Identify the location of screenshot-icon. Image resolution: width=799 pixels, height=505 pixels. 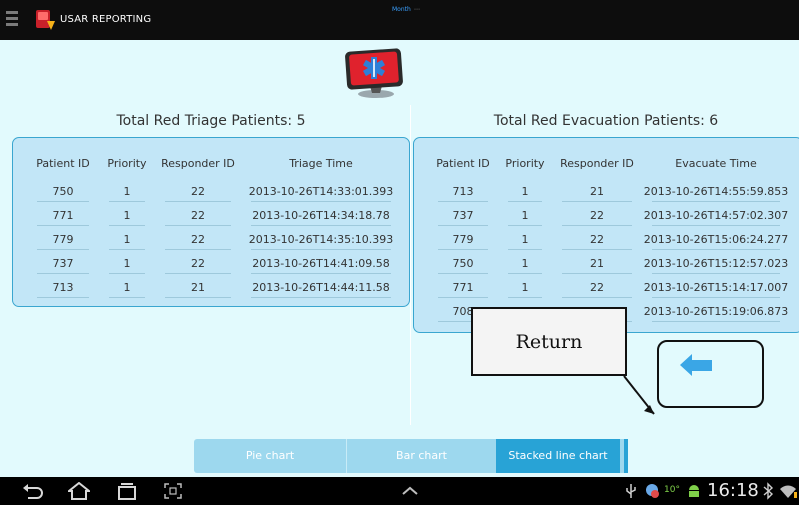
(173, 491).